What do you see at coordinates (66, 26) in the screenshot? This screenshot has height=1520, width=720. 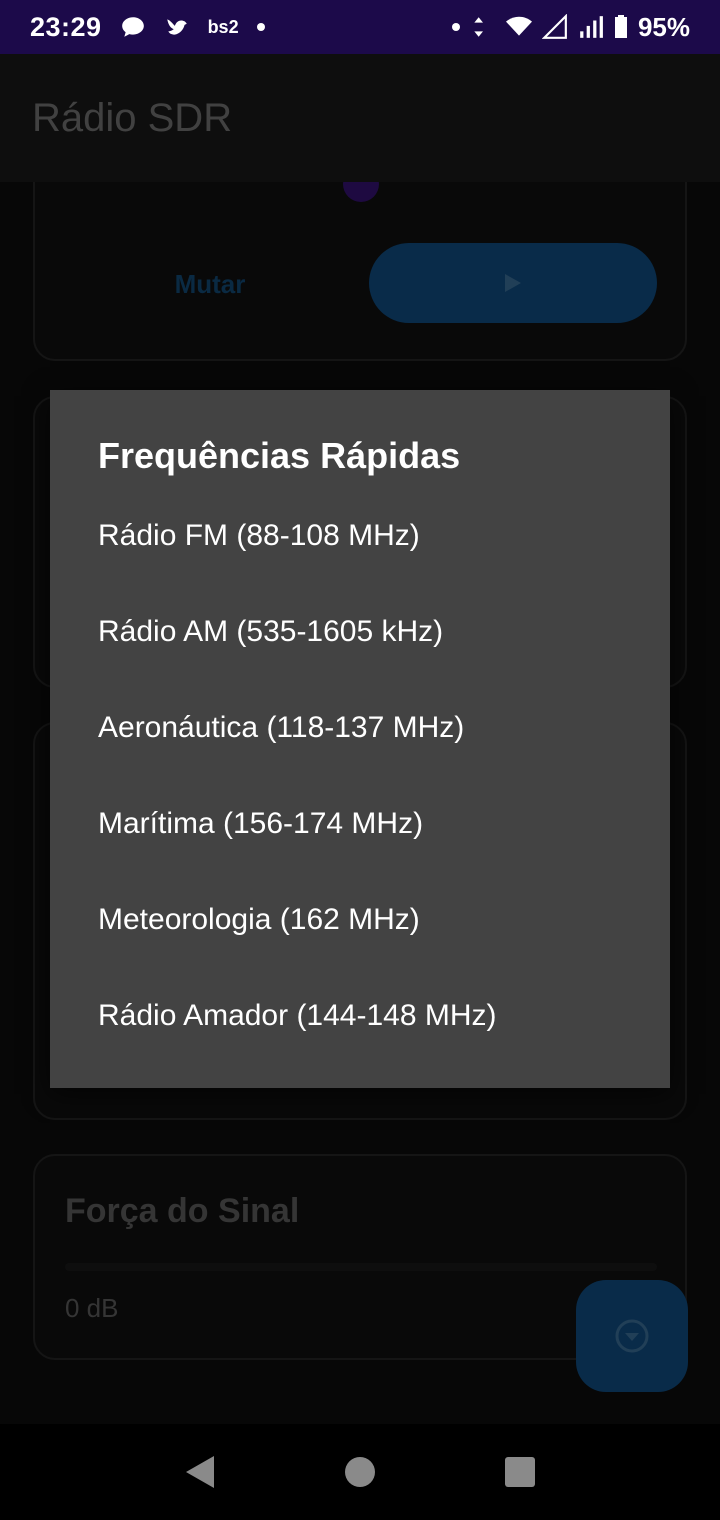 I see `status-time: 23:29` at bounding box center [66, 26].